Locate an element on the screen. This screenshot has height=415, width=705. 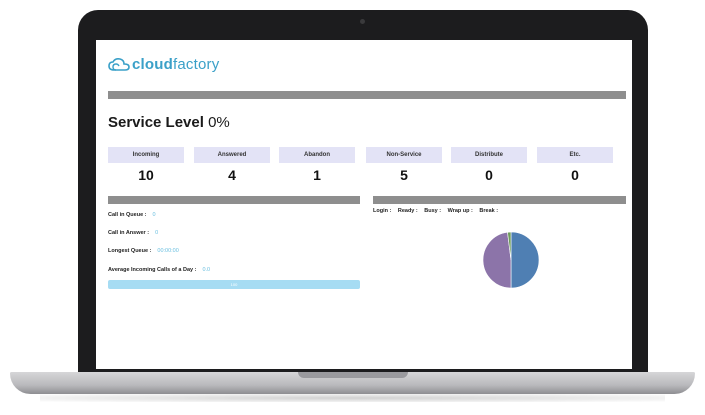
avg-incoming-value: 0.0 is located at coordinates (206, 270).